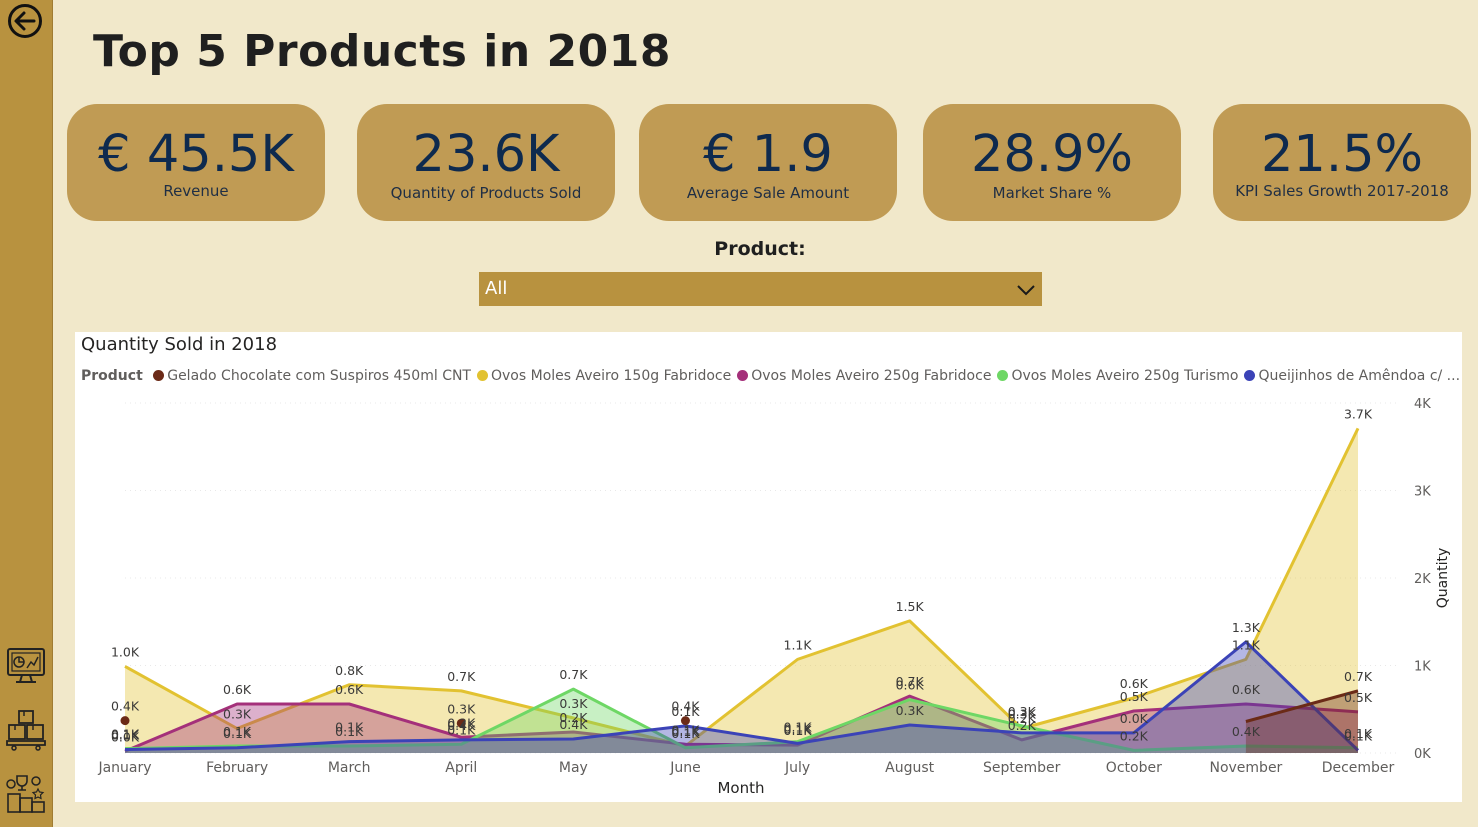  Describe the element at coordinates (760, 289) in the screenshot. I see `product-dropdown: All` at that location.